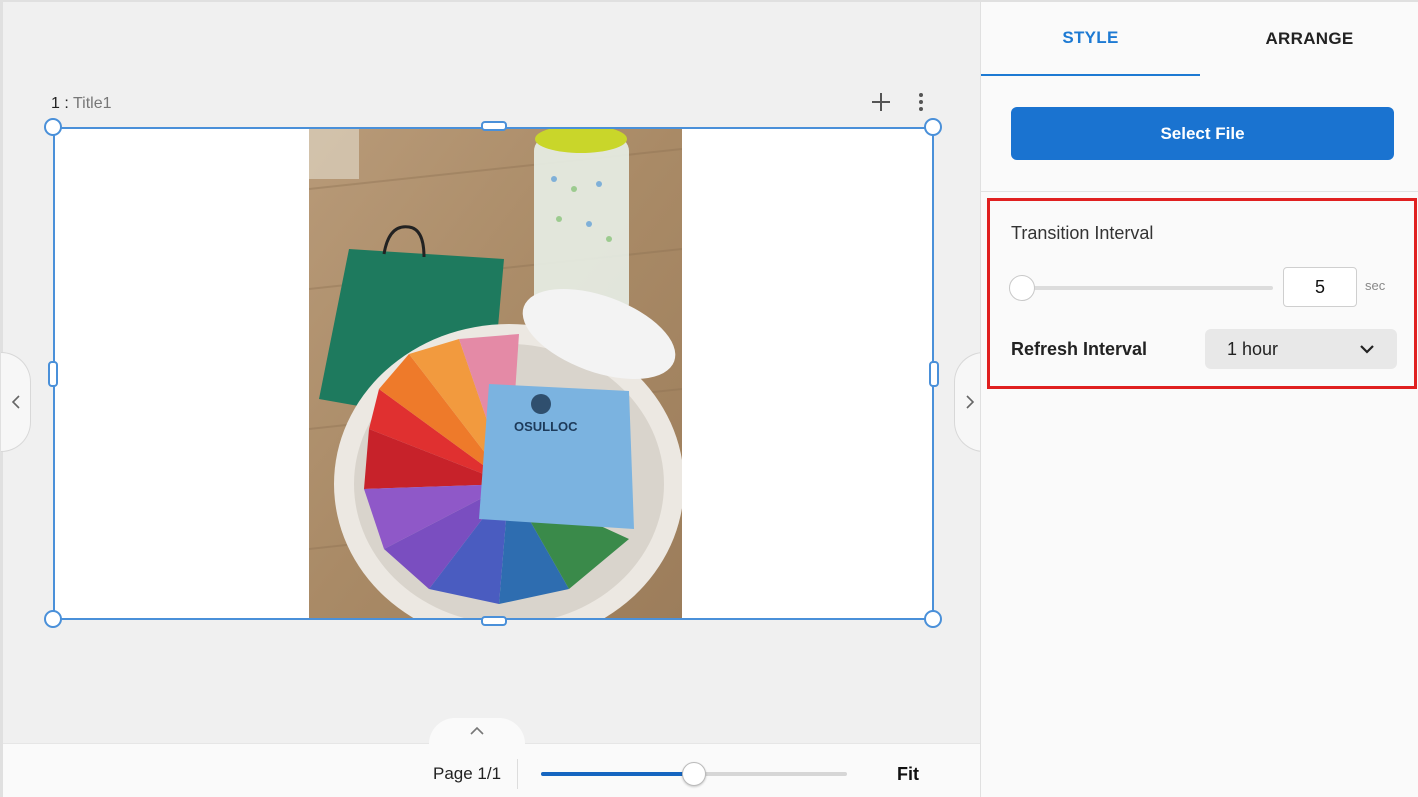 The width and height of the screenshot is (1418, 797). What do you see at coordinates (1375, 285) in the screenshot?
I see `transition-interval-unit: sec` at bounding box center [1375, 285].